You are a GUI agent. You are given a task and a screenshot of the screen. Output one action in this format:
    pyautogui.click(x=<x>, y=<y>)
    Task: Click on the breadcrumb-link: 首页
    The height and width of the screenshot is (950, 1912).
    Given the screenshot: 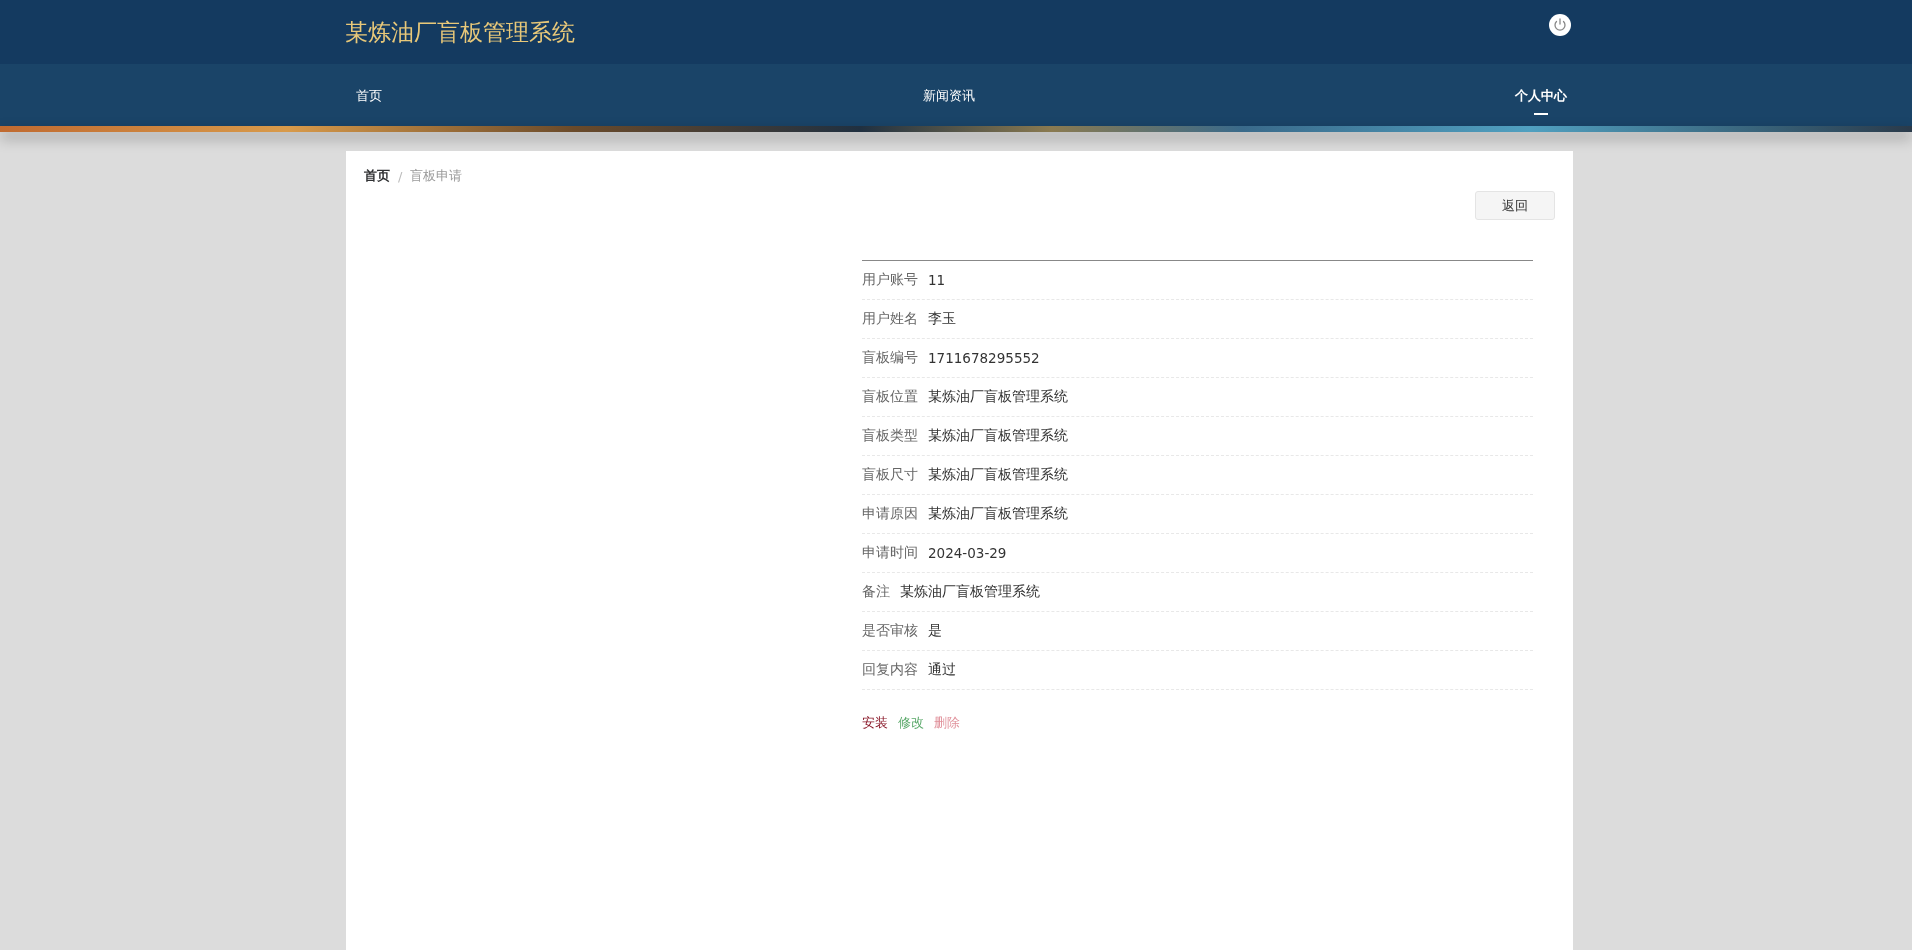 What is the action you would take?
    pyautogui.click(x=377, y=176)
    